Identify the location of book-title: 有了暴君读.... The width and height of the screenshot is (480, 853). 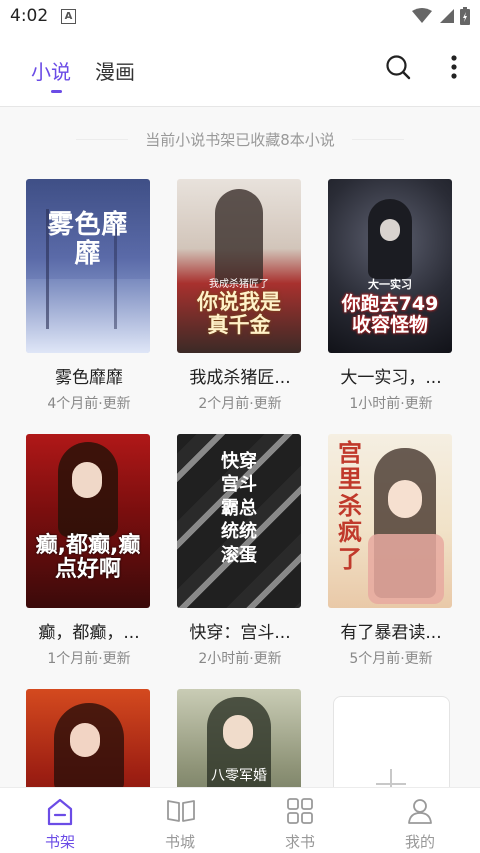
(391, 633).